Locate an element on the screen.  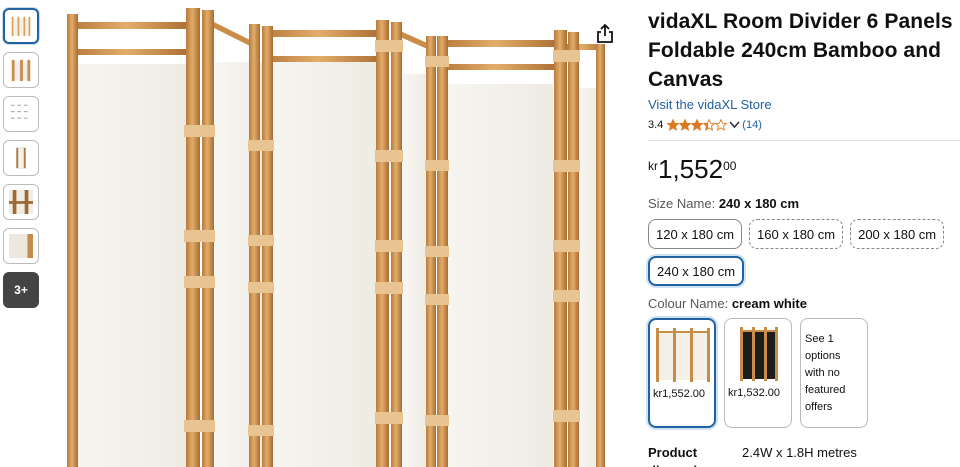
fabric-swatch-icon is located at coordinates (21, 246).